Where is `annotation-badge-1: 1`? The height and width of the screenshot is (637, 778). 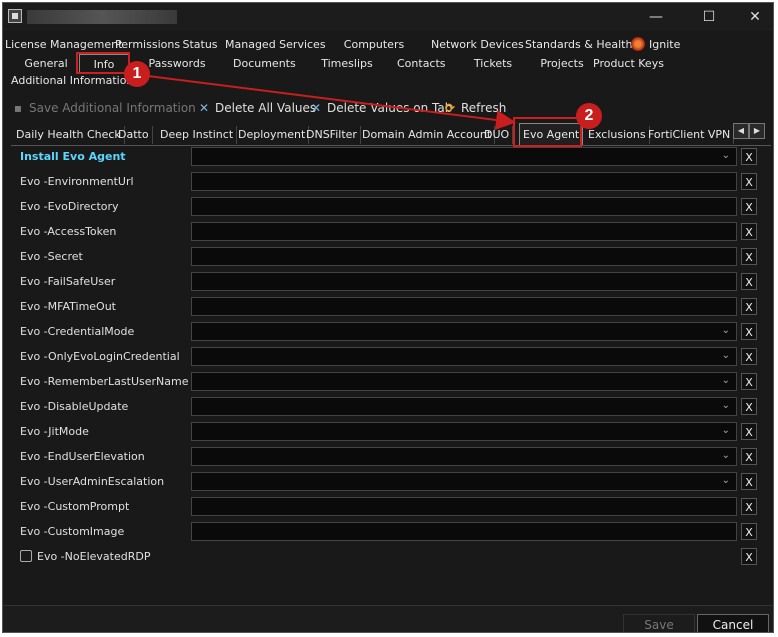
annotation-badge-1: 1 is located at coordinates (137, 74).